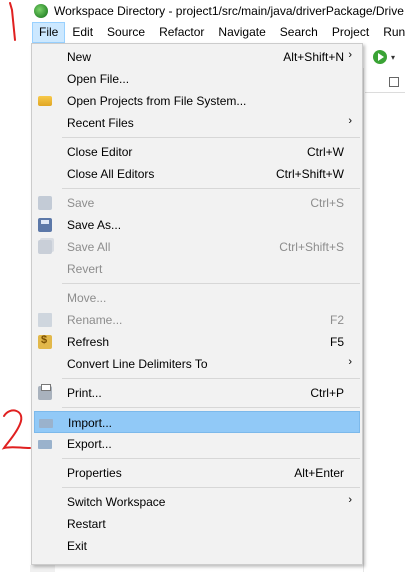  What do you see at coordinates (319, 473) in the screenshot?
I see `menu-item-properties-shortcut: Alt+Enter` at bounding box center [319, 473].